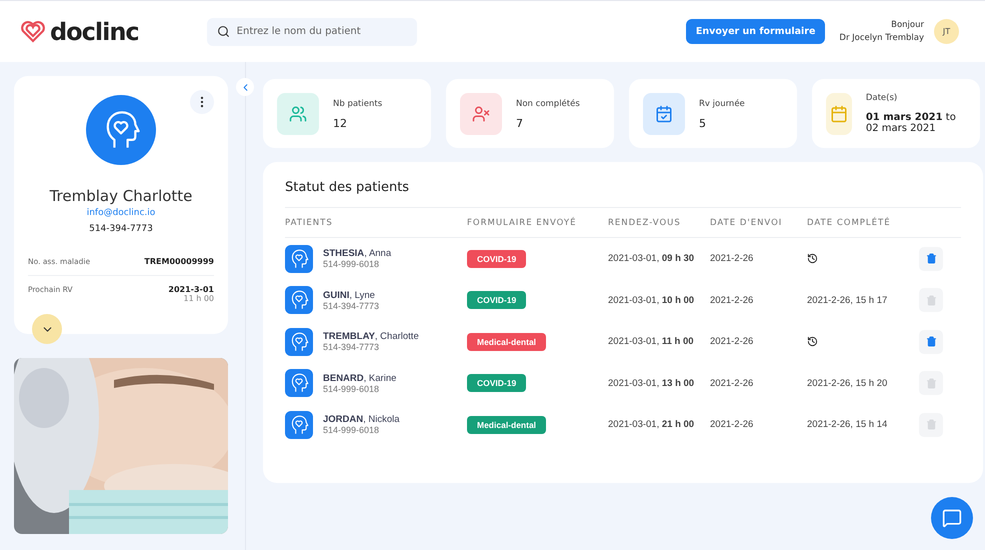 This screenshot has width=985, height=550. Describe the element at coordinates (756, 31) in the screenshot. I see `send-form-button: Envoyer un formulaire` at that location.